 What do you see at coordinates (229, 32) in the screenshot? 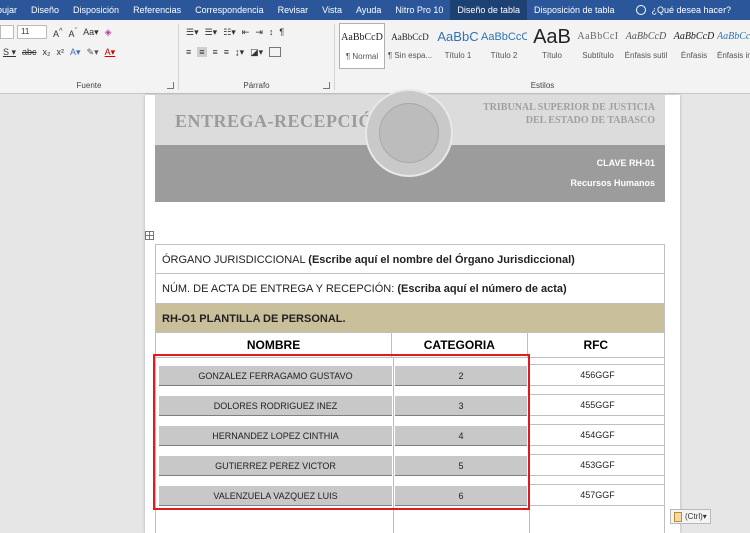
I see `multilevel-list-icon: ☷▾` at bounding box center [229, 32].